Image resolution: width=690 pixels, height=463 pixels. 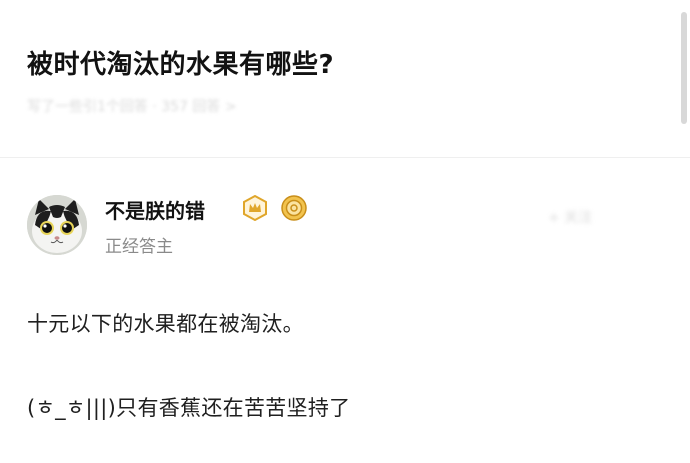 I want to click on coin-badge-icon, so click(x=294, y=208).